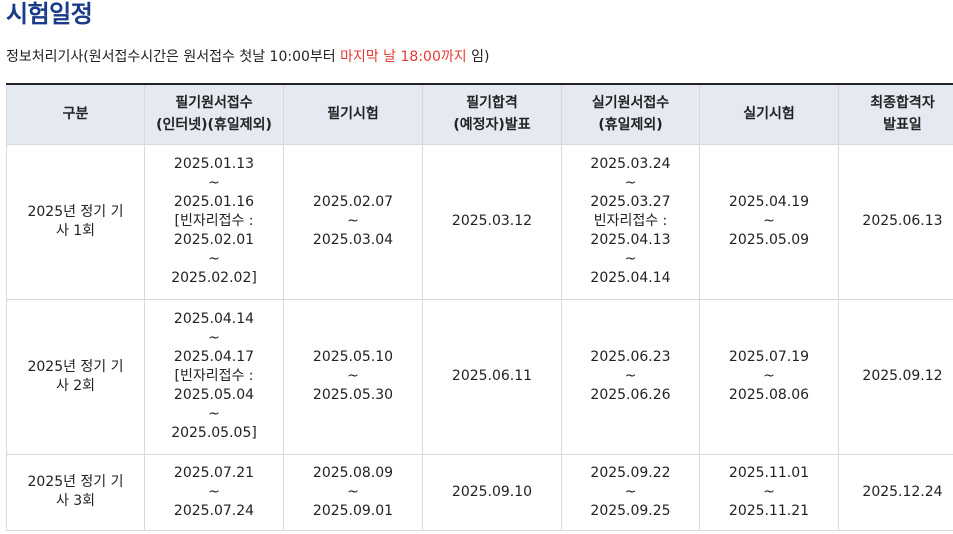 The width and height of the screenshot is (953, 534). Describe the element at coordinates (492, 492) in the screenshot. I see `cell-written-result: 2025.09.10` at that location.